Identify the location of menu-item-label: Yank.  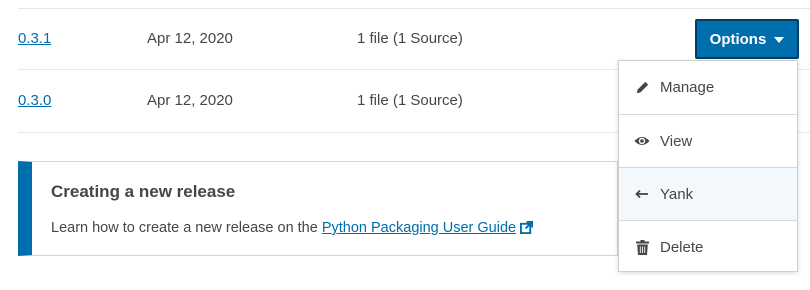
(677, 194).